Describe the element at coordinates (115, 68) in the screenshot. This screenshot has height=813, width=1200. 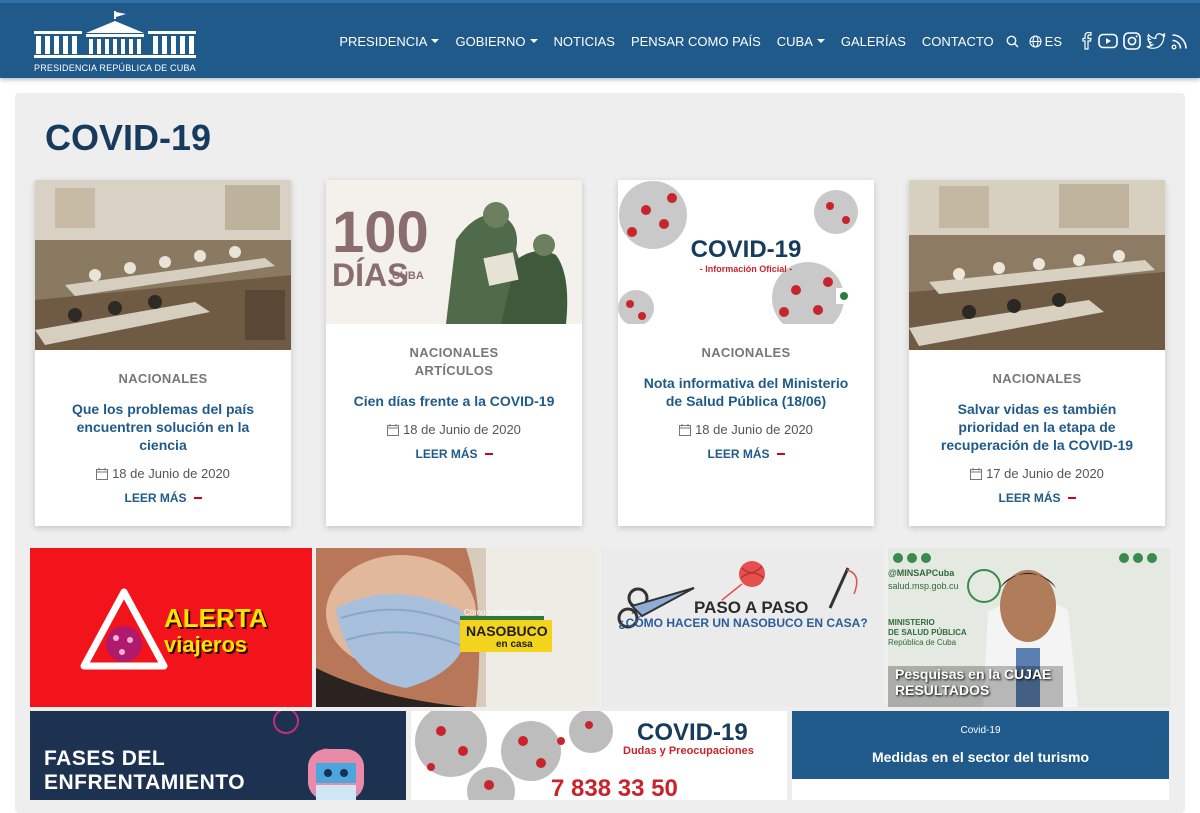
I see `logo-text: PRESIDENCIA REPÚBLICA DE CUBA` at that location.